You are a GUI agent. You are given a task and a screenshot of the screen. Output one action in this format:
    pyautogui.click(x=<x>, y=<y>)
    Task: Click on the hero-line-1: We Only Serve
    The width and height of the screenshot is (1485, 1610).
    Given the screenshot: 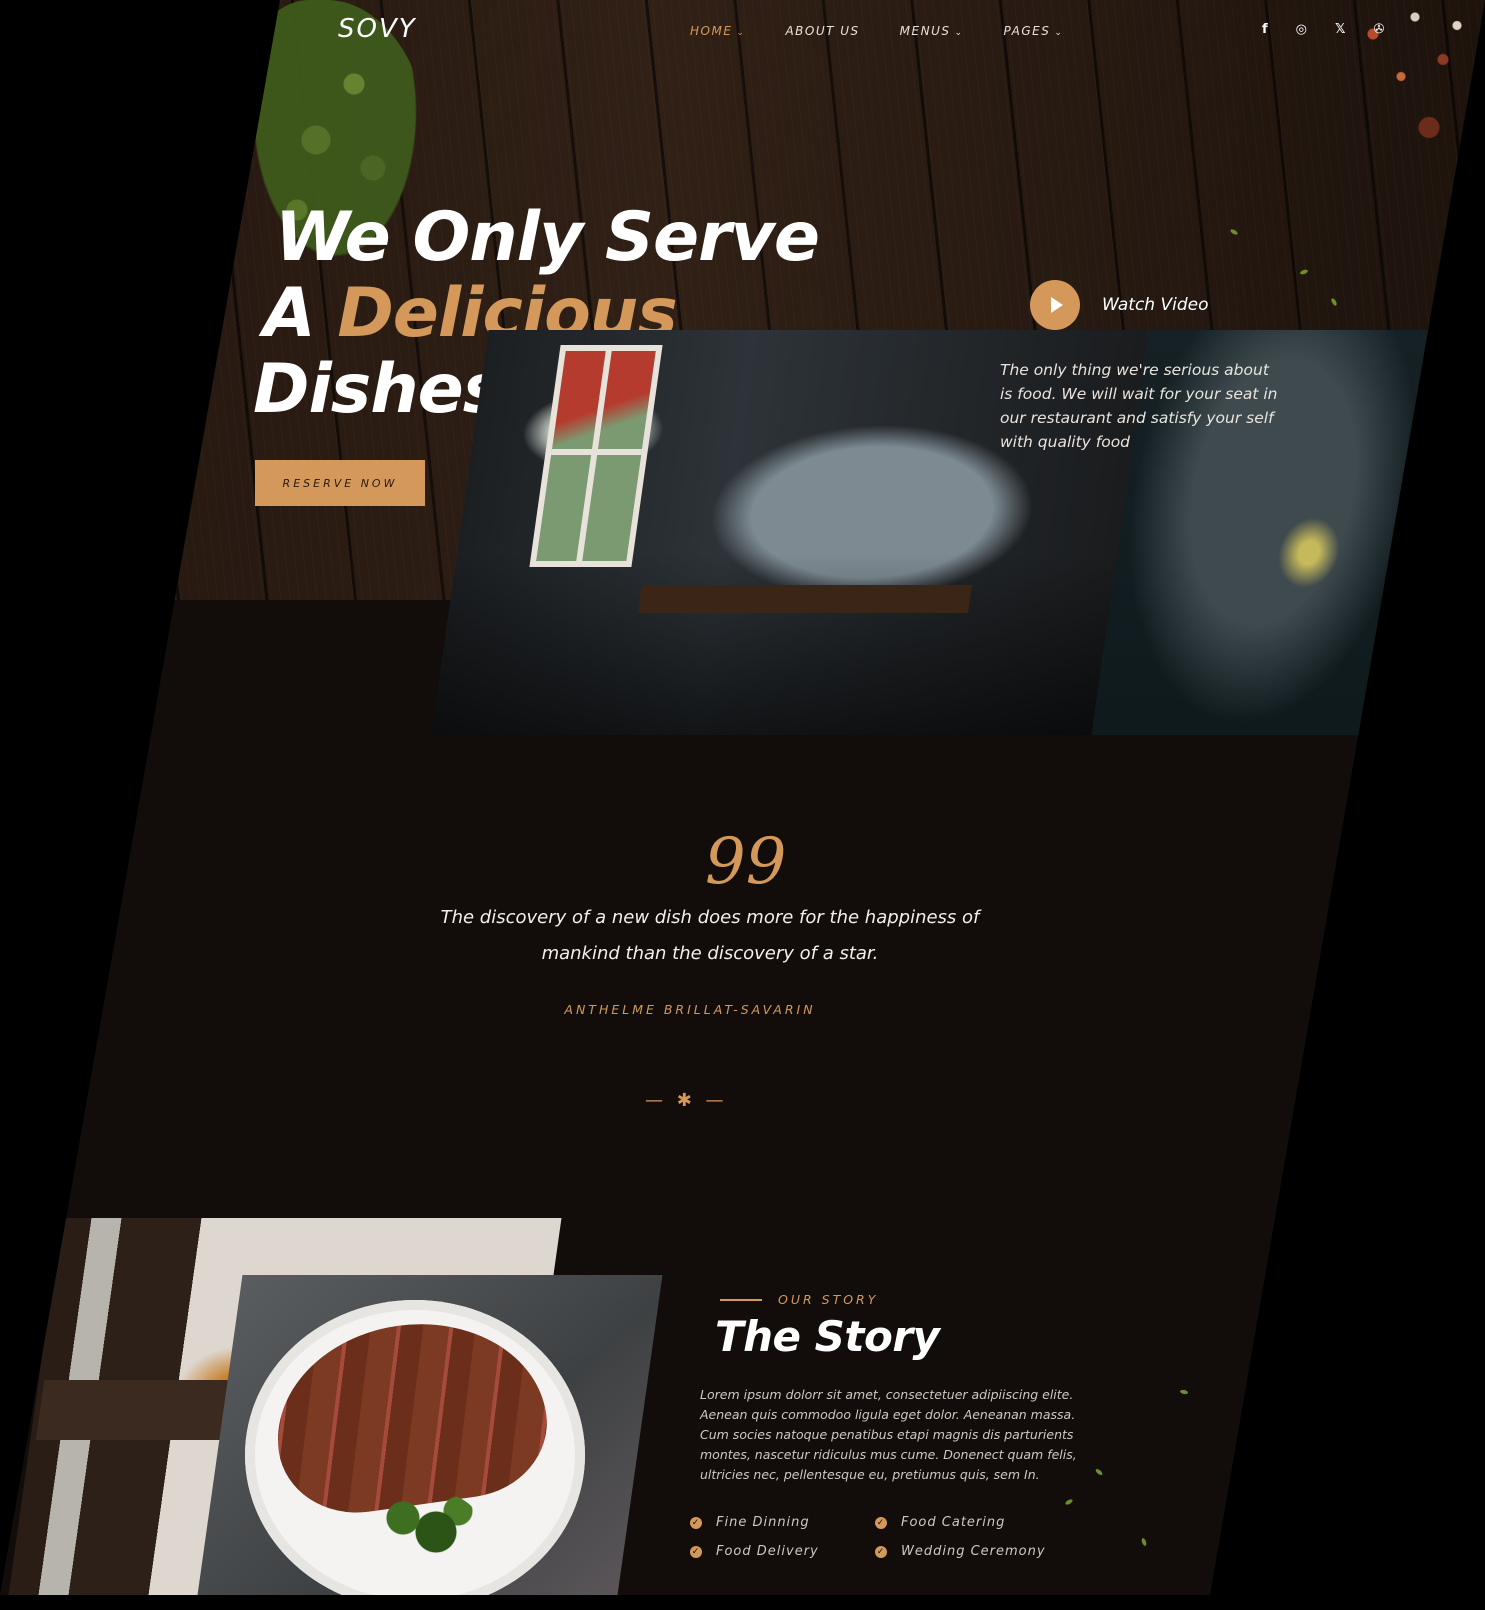 What is the action you would take?
    pyautogui.click(x=547, y=237)
    